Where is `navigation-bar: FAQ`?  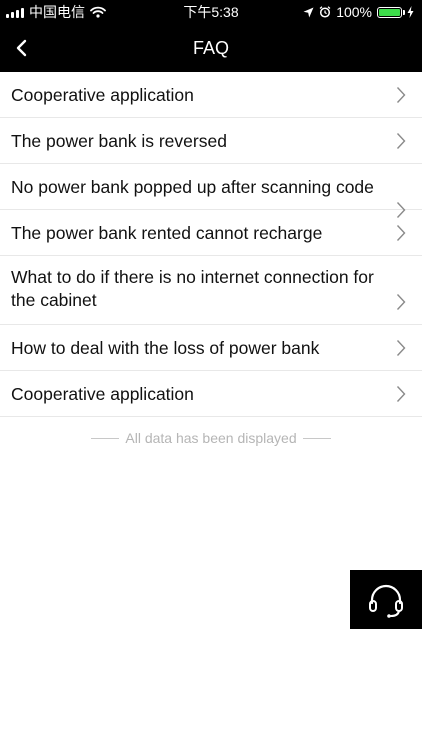
navigation-bar: FAQ is located at coordinates (211, 48).